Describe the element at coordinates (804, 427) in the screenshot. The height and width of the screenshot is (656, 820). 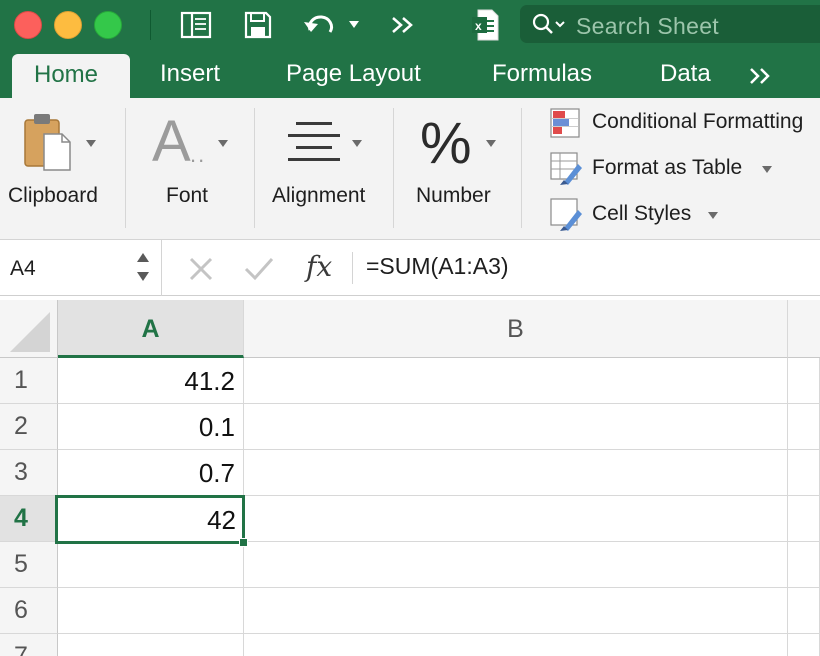
I see `cell-c2` at that location.